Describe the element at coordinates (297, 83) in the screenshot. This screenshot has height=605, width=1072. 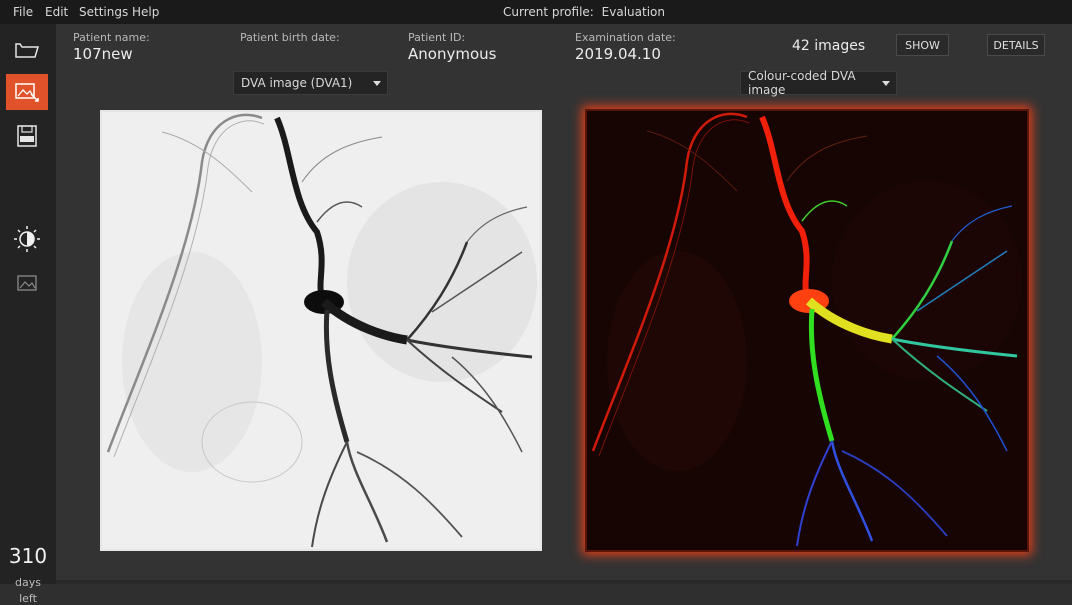
I see `left-image-select-value: DVA image (DVA1)` at that location.